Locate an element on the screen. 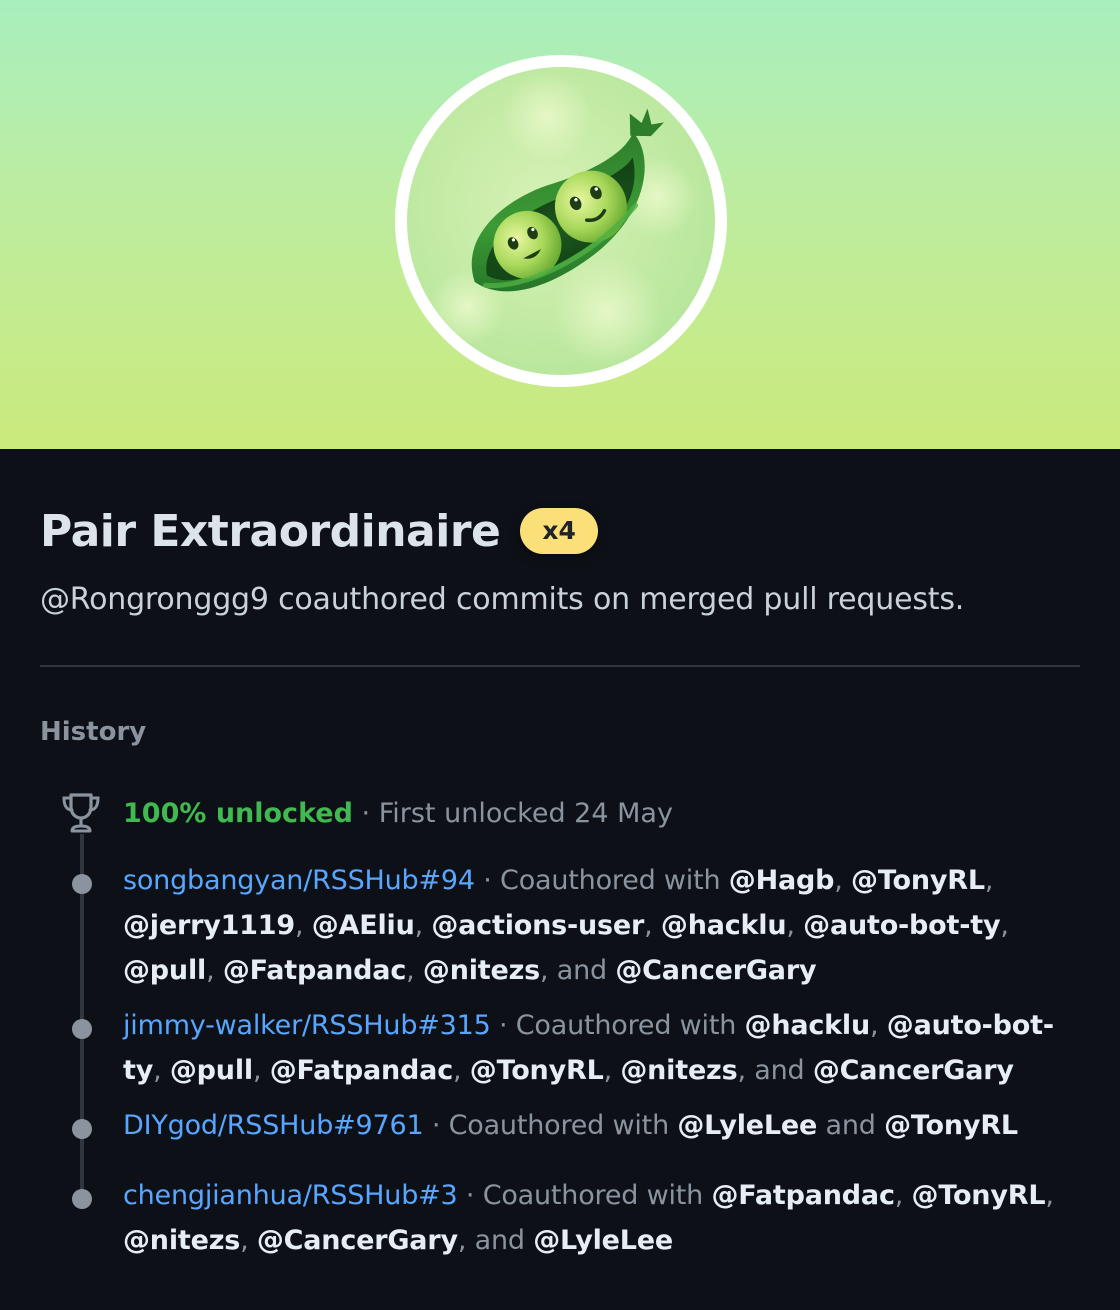 The width and height of the screenshot is (1120, 1310). coauthor-link: @Hagb is located at coordinates (782, 880).